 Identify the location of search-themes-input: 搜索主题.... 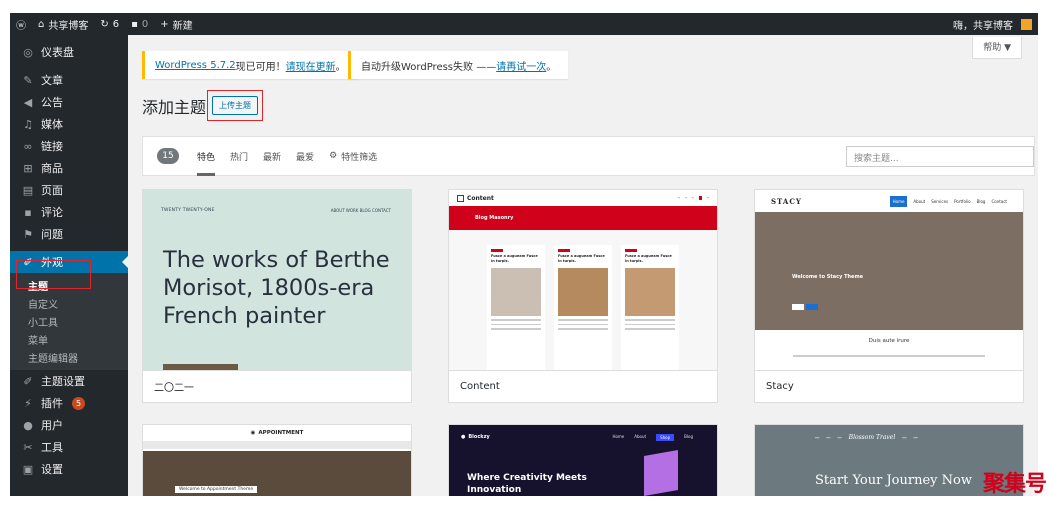
(940, 156).